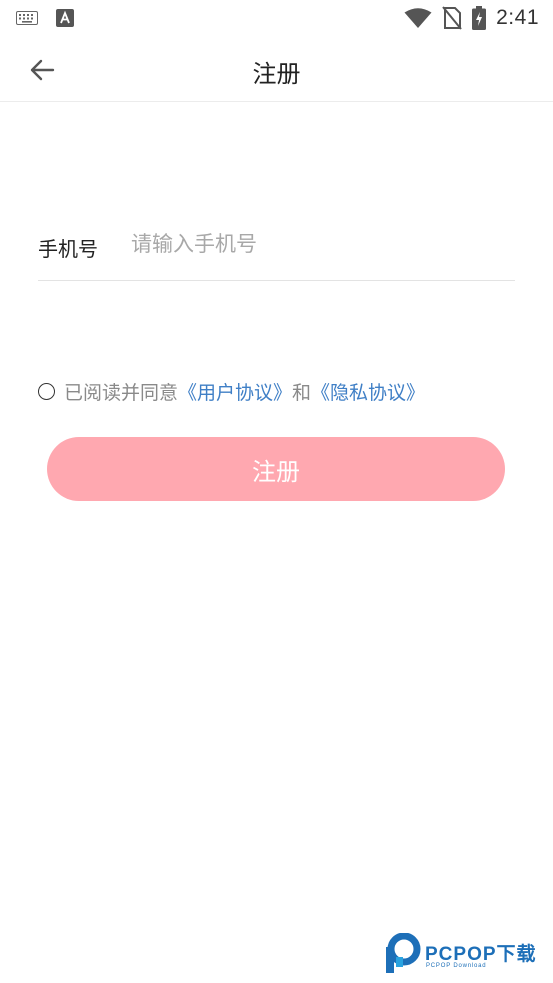 This screenshot has height=983, width=553. What do you see at coordinates (276, 74) in the screenshot?
I see `page-title: 注册` at bounding box center [276, 74].